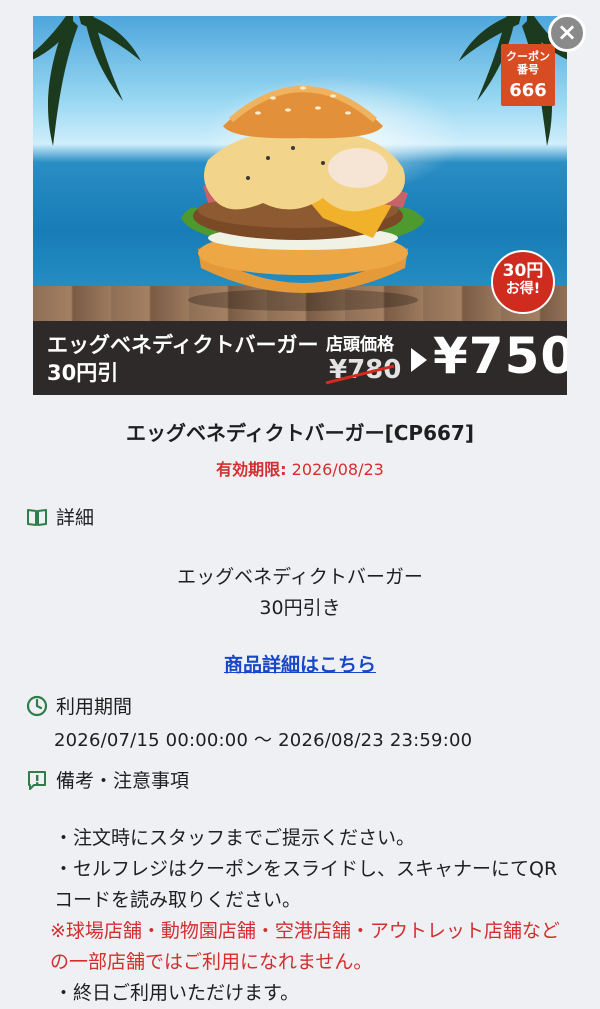 The height and width of the screenshot is (1009, 600). Describe the element at coordinates (251, 469) in the screenshot. I see `expiry-label: 有効期限:` at that location.